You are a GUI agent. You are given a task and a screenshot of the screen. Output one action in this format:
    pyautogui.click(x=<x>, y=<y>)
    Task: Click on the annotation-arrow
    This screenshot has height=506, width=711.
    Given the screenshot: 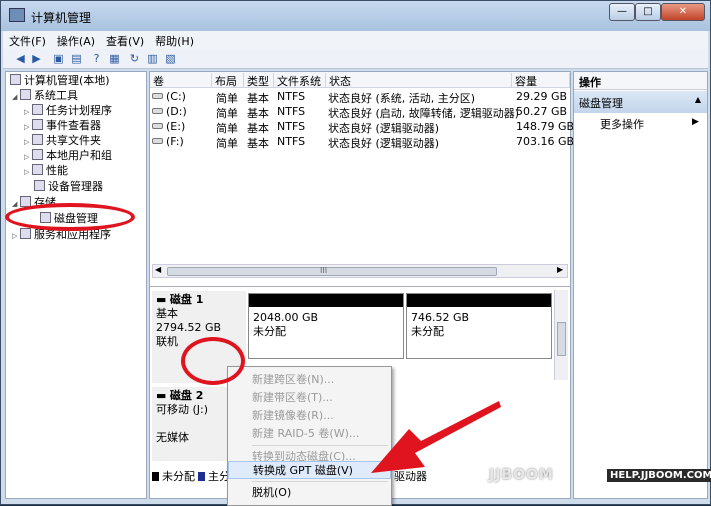 What is the action you would take?
    pyautogui.click(x=436, y=437)
    